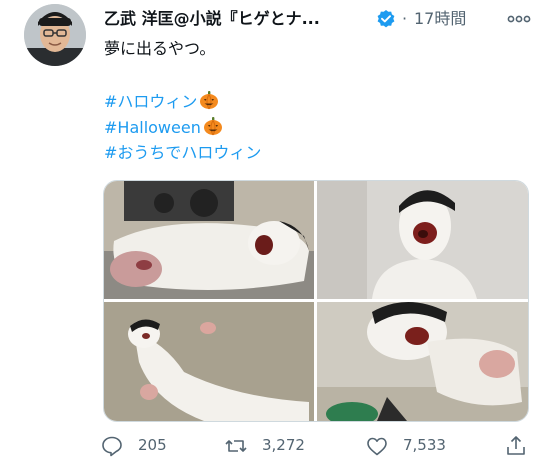 The width and height of the screenshot is (550, 473). I want to click on hashtag-label: #ハロウィン, so click(150, 101).